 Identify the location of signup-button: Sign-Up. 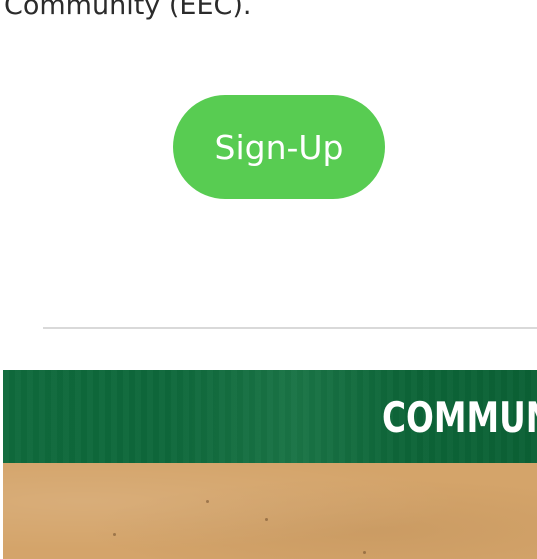
(279, 147).